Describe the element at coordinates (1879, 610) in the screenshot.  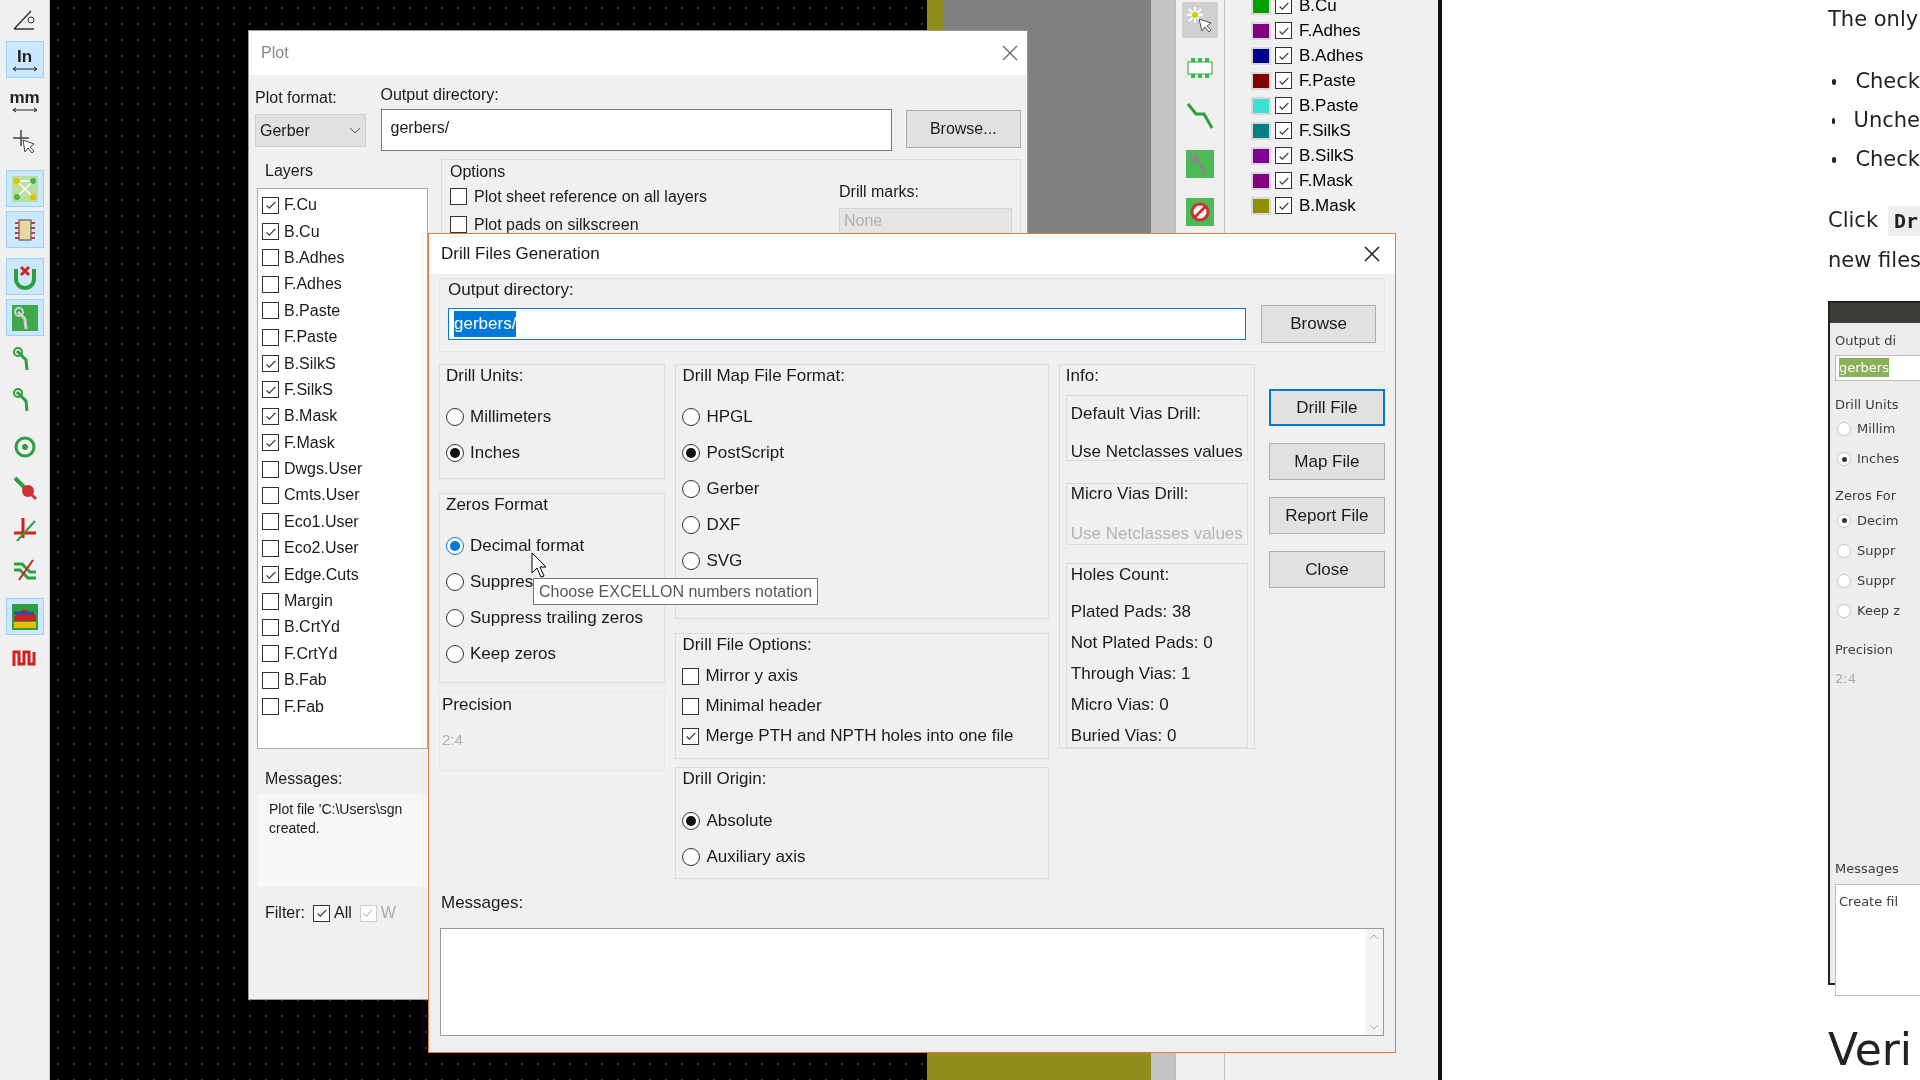
I see `radio-label: Keep z` at that location.